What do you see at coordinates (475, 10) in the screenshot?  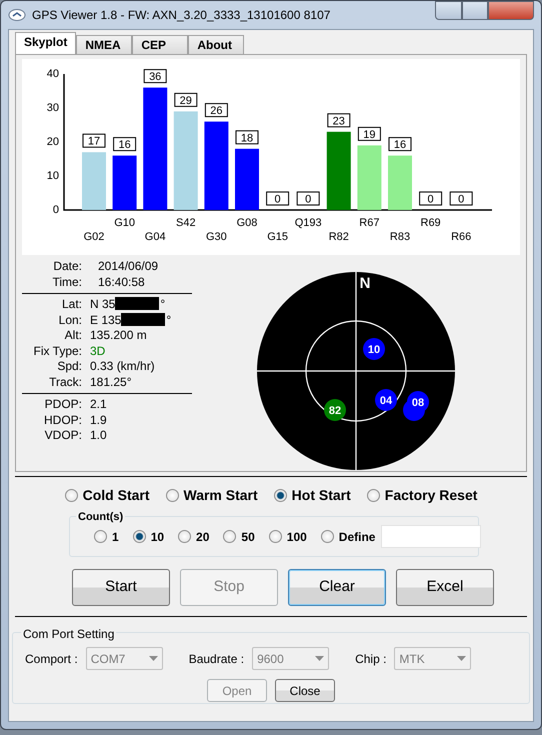 I see `maximize-button` at bounding box center [475, 10].